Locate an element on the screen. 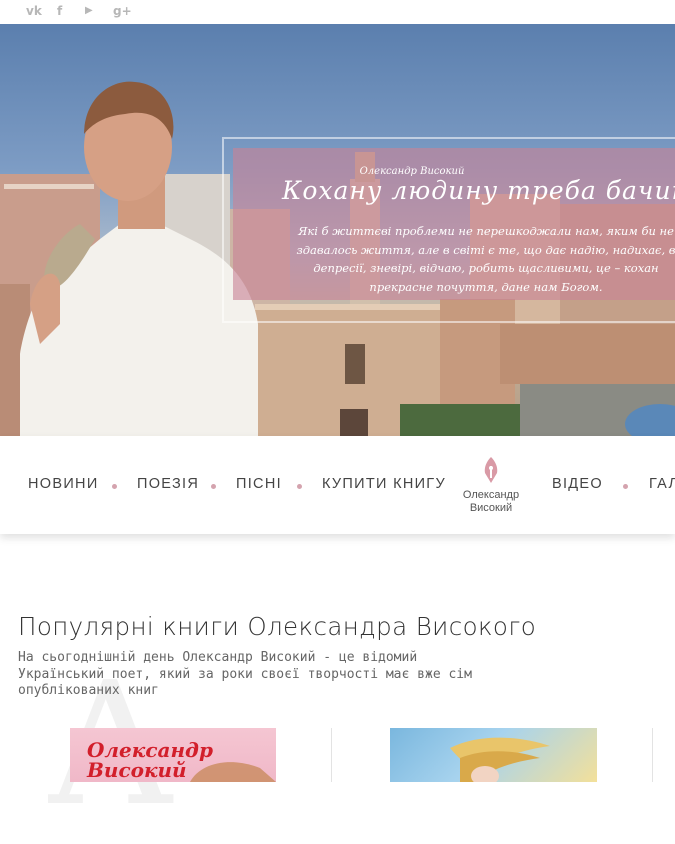 Image resolution: width=675 pixels, height=844 pixels. nav-item-gallery: ГАЛ is located at coordinates (662, 484).